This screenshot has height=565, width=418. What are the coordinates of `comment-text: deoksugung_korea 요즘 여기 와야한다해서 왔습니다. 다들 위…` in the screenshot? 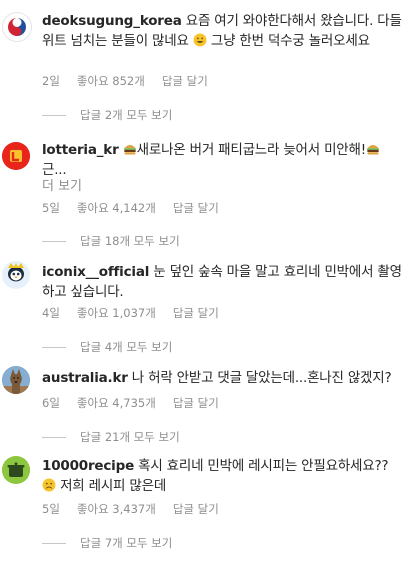 It's located at (224, 31).